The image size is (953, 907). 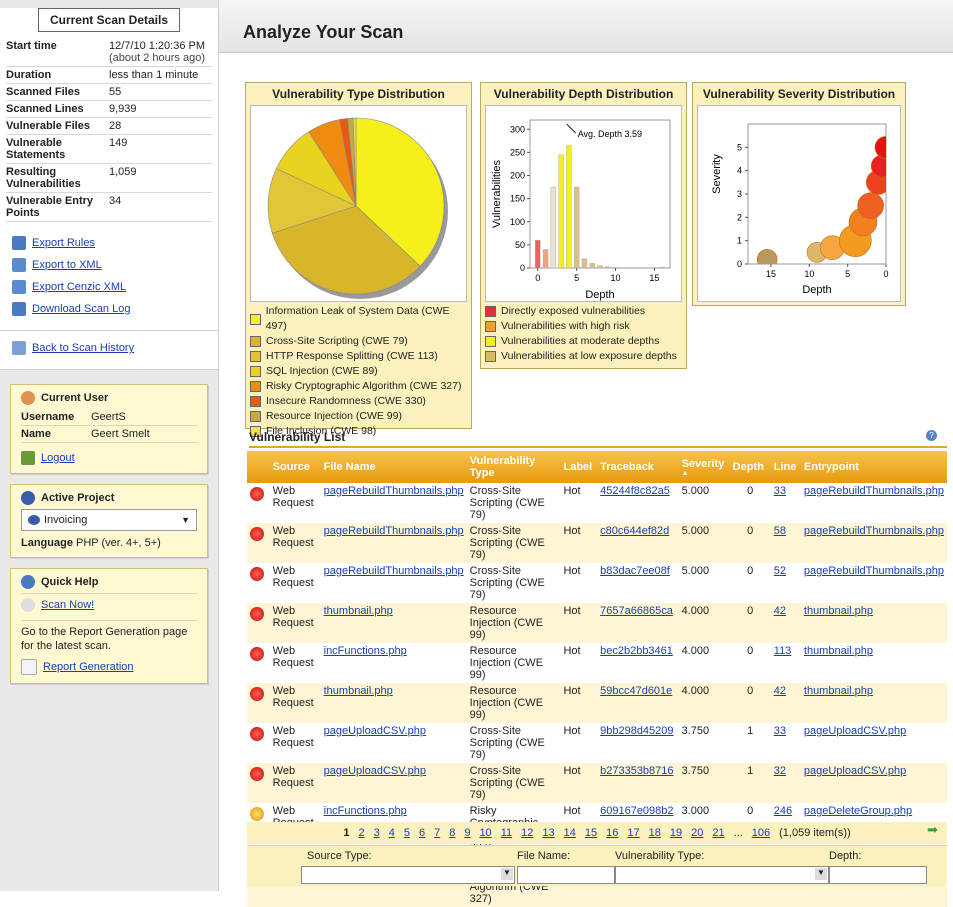 What do you see at coordinates (570, 833) in the screenshot?
I see `page-link: 14` at bounding box center [570, 833].